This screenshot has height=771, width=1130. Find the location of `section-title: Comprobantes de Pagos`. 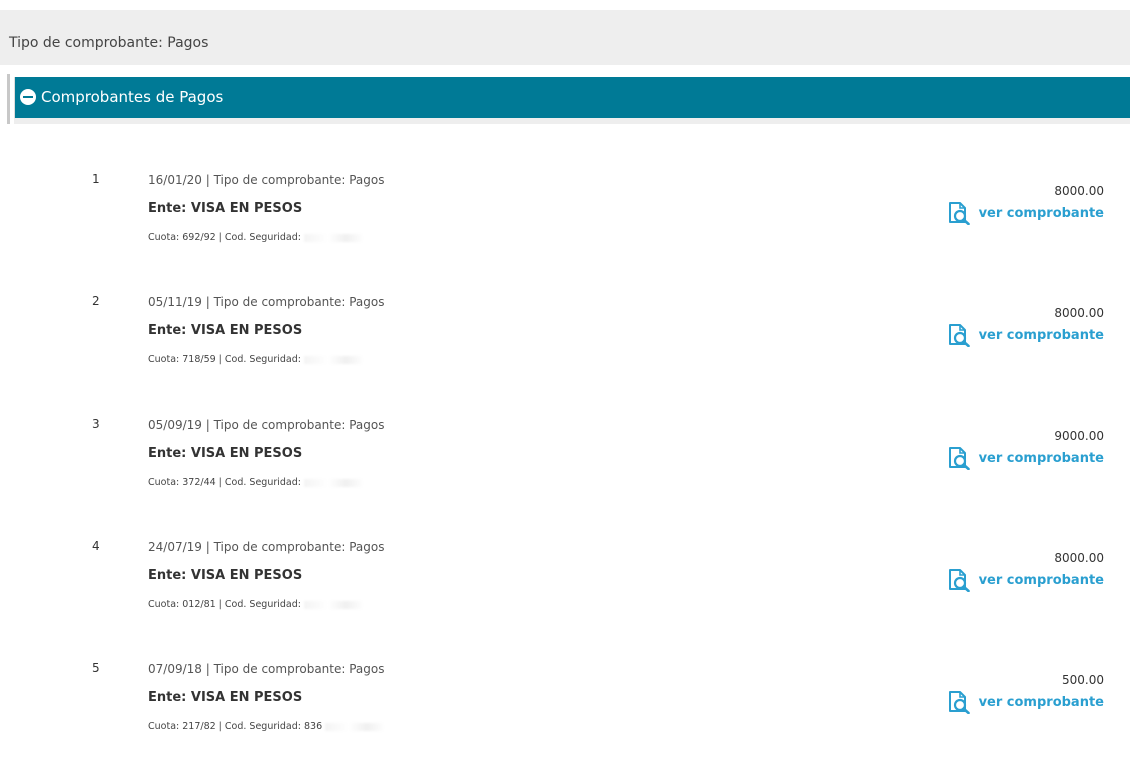

section-title: Comprobantes de Pagos is located at coordinates (132, 97).